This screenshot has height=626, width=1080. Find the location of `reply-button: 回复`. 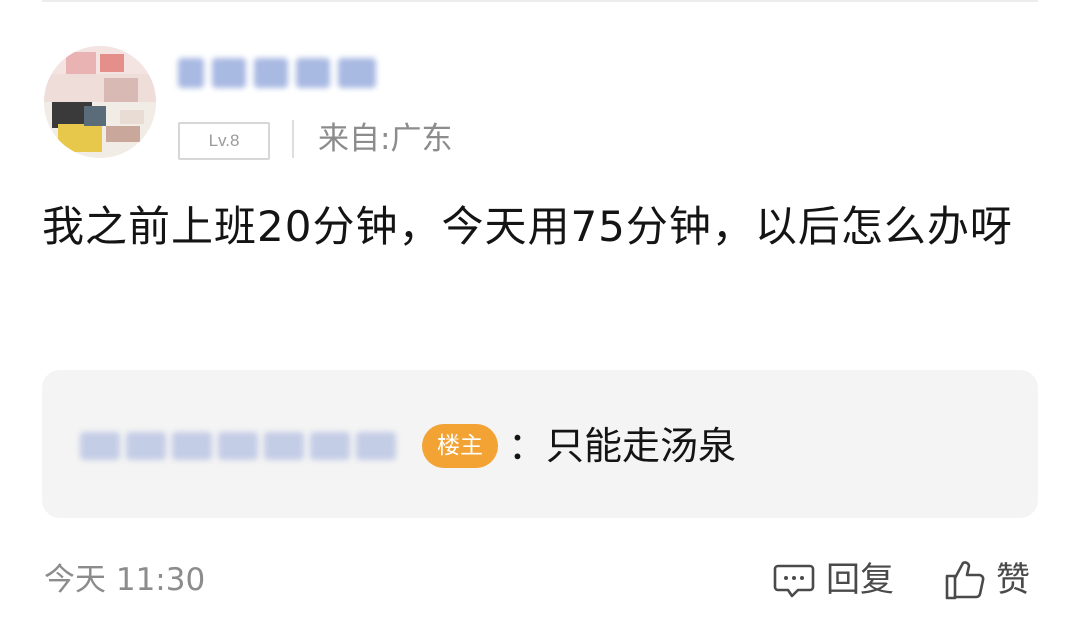

reply-button: 回复 is located at coordinates (833, 580).